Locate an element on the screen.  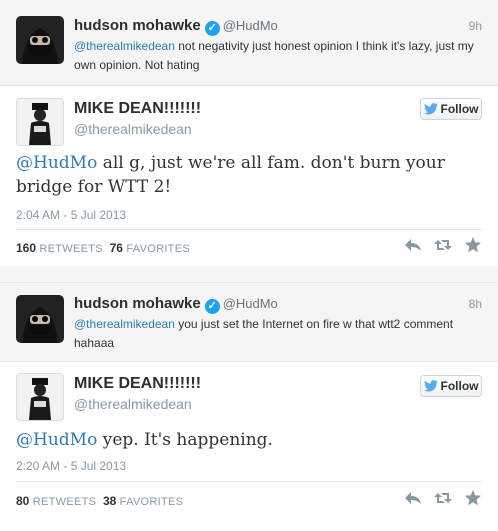
favorites-count: 38 is located at coordinates (109, 501).